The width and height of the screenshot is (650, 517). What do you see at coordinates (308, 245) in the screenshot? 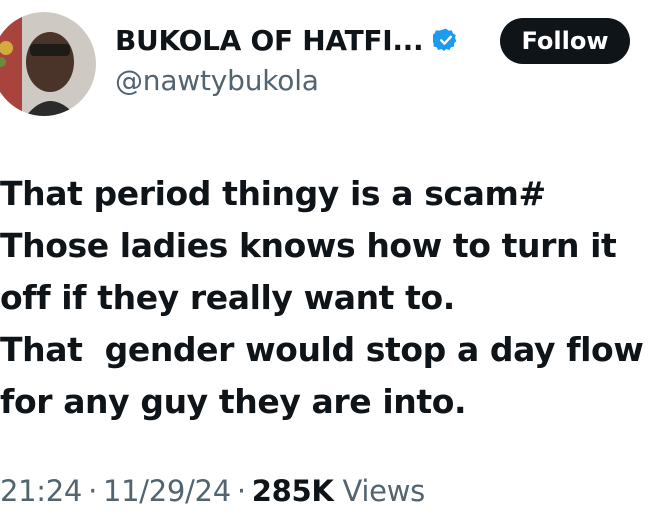
I see `tweet-line: Those ladies knows how to turn it` at bounding box center [308, 245].